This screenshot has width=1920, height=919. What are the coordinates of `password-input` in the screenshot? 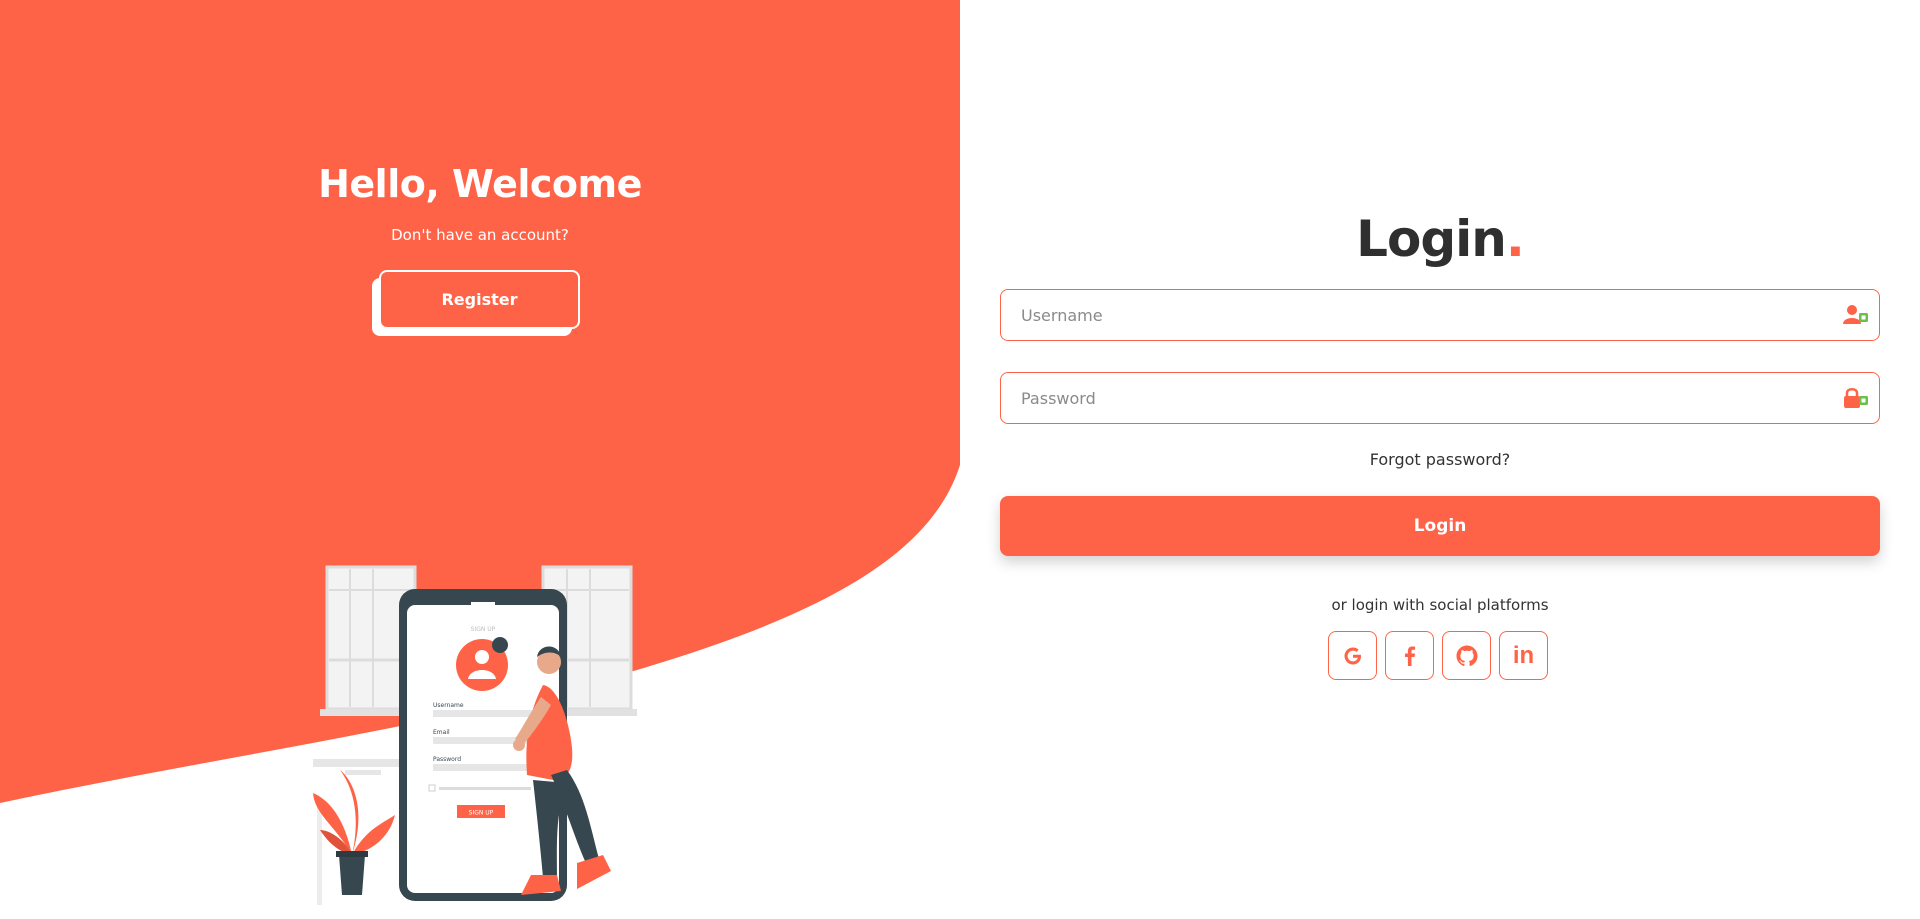 It's located at (1440, 398).